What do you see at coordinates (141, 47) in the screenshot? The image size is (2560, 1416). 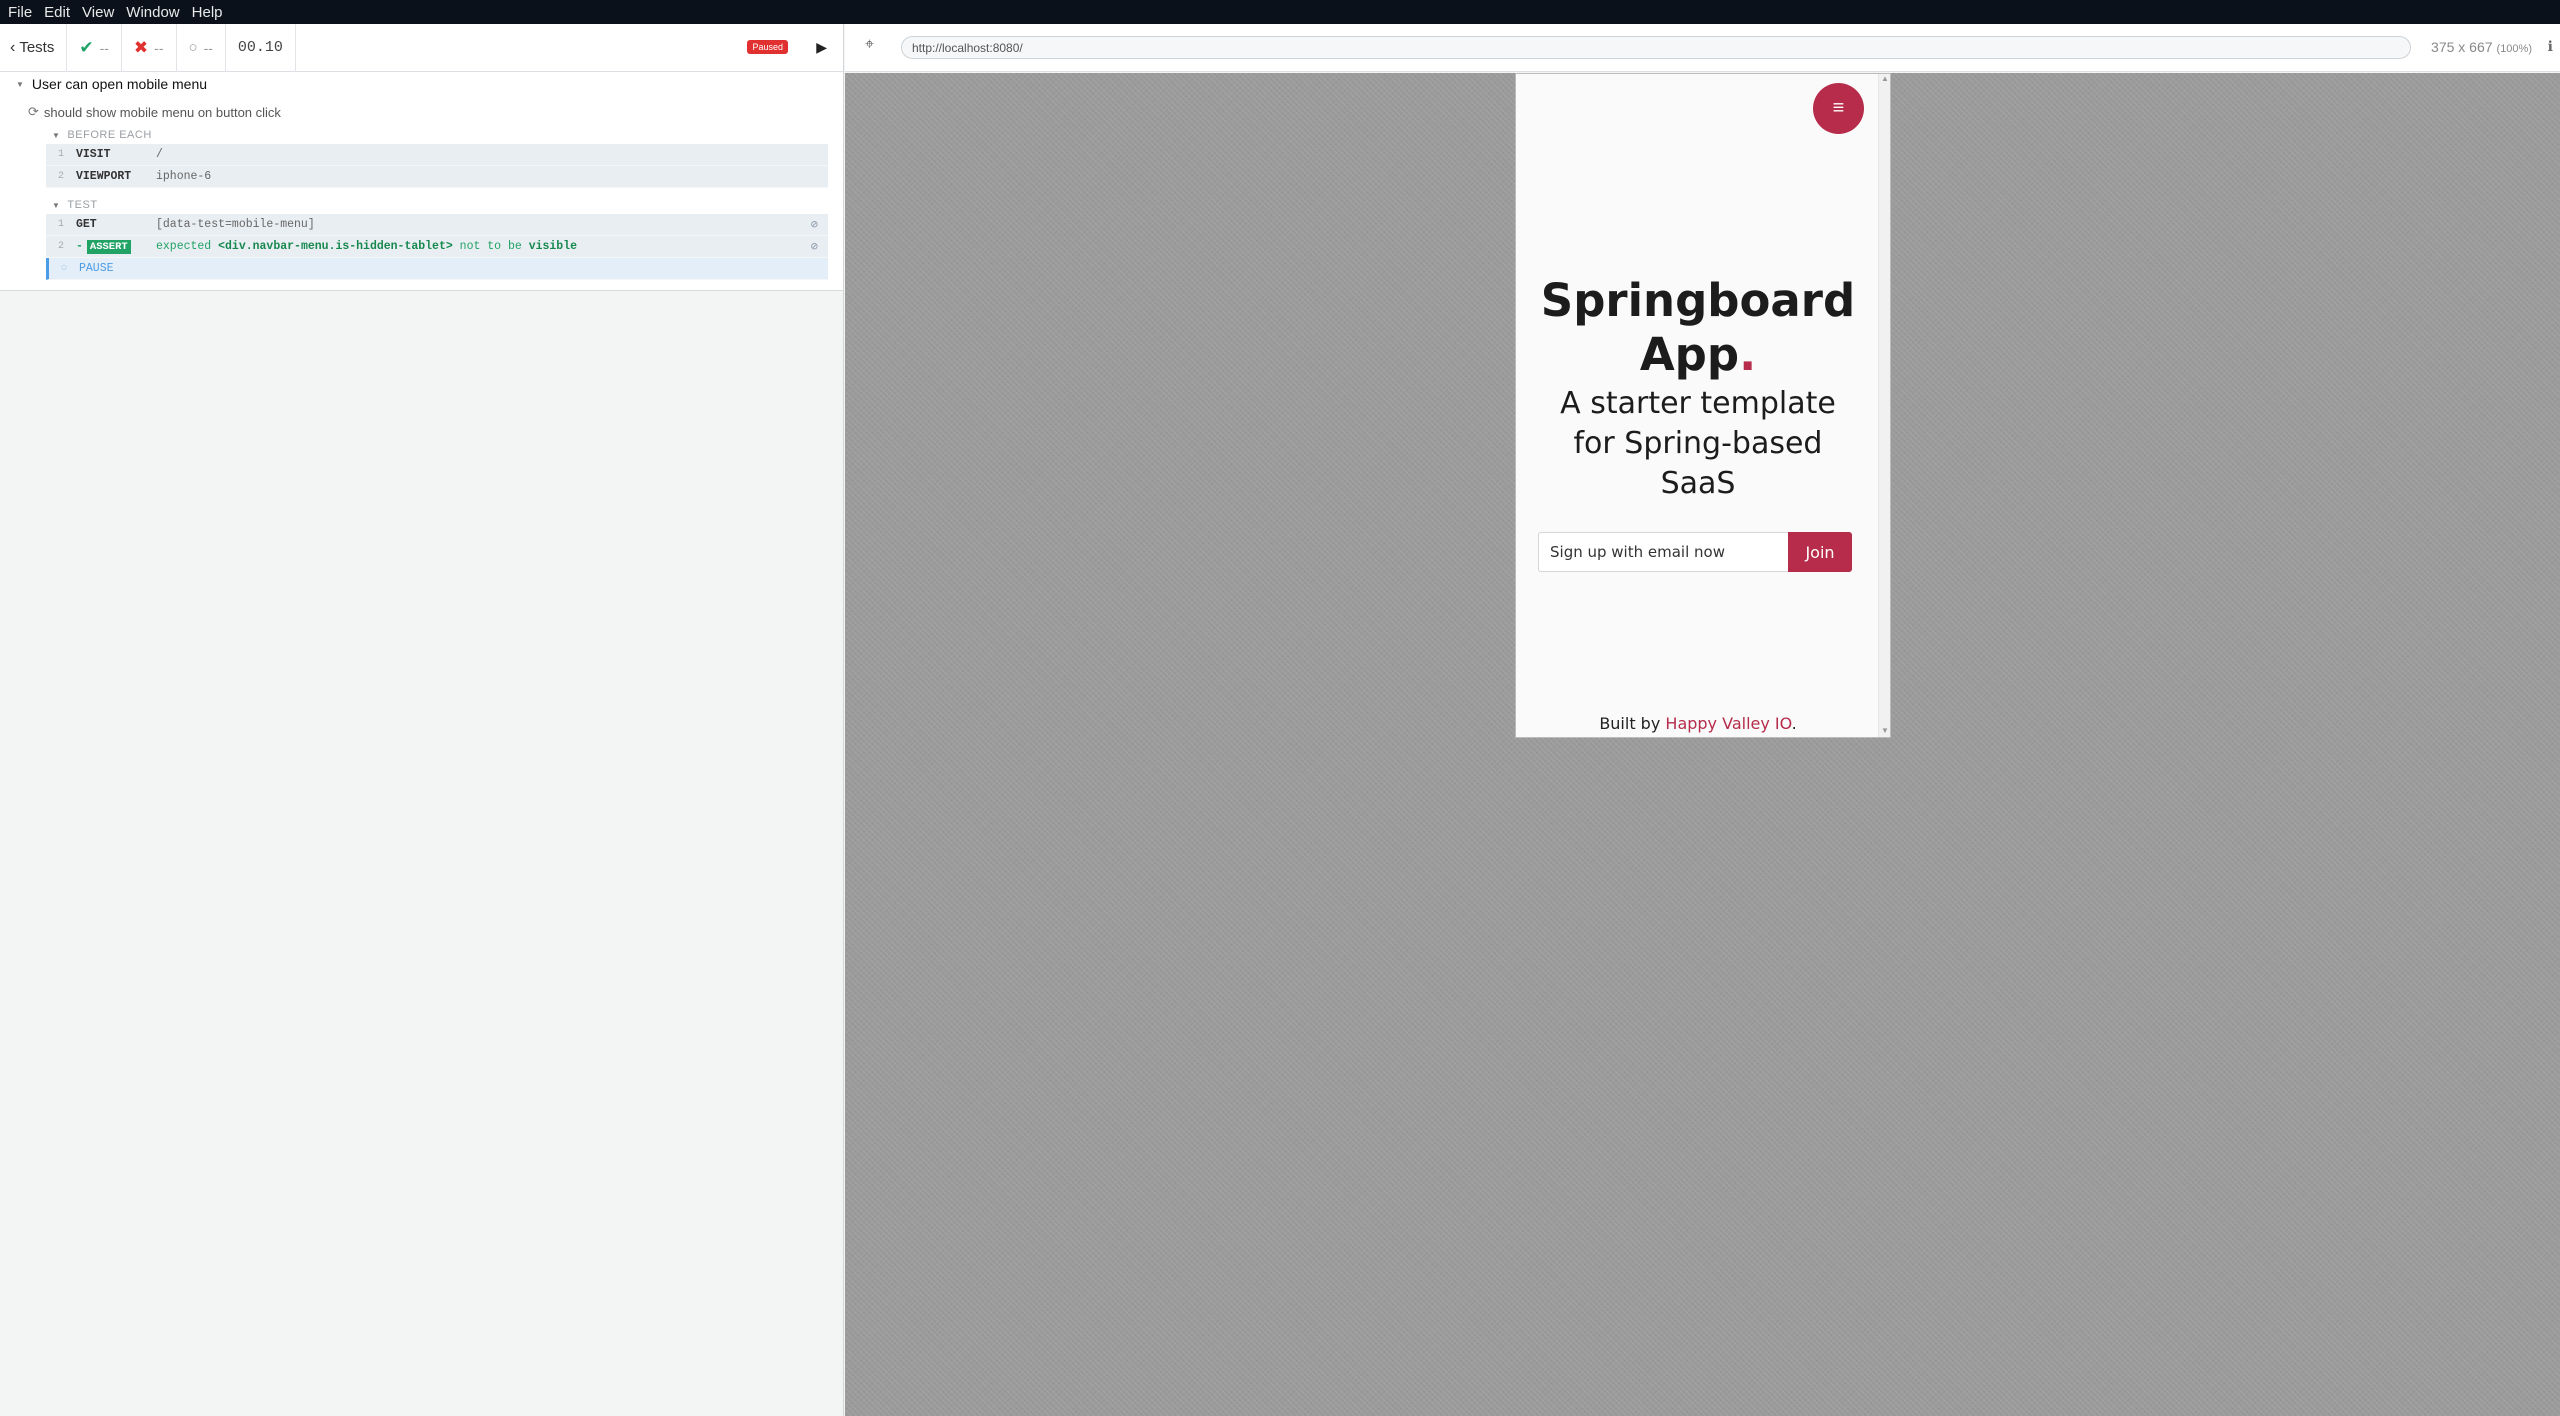 I see `x-icon: ✖` at bounding box center [141, 47].